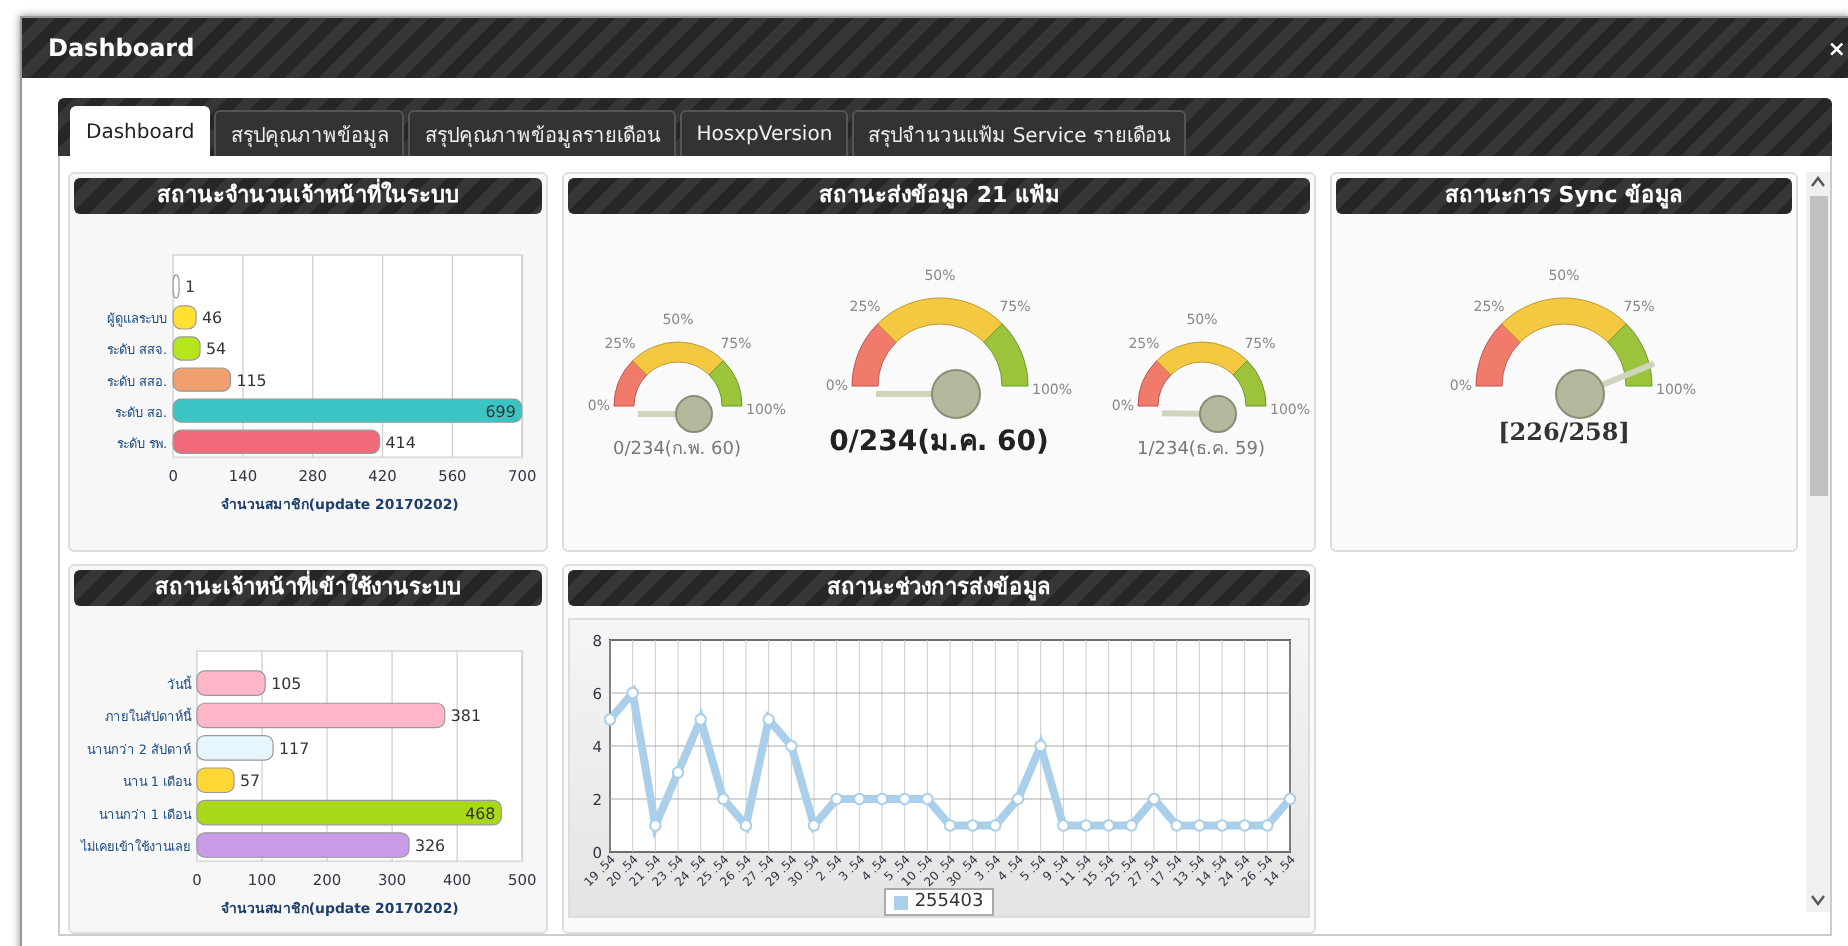 The width and height of the screenshot is (1848, 946). Describe the element at coordinates (542, 133) in the screenshot. I see `tab: สรุปคุณภาพข้อมูลรายเดือน` at that location.